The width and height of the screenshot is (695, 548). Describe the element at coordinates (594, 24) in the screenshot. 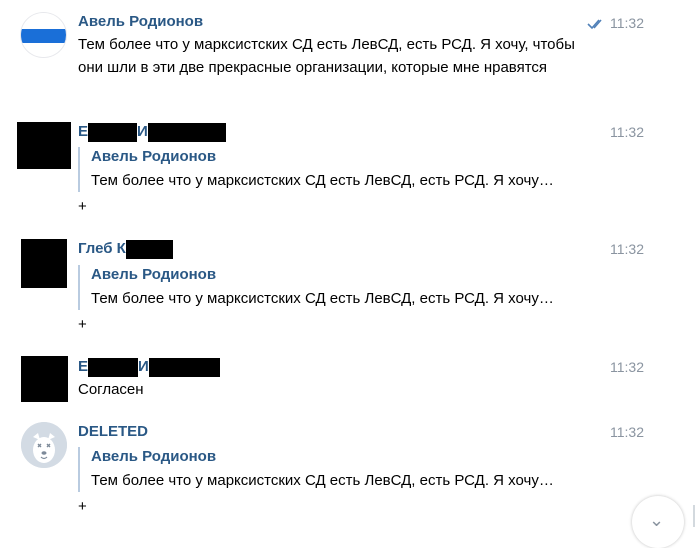

I see `double-check-icon` at that location.